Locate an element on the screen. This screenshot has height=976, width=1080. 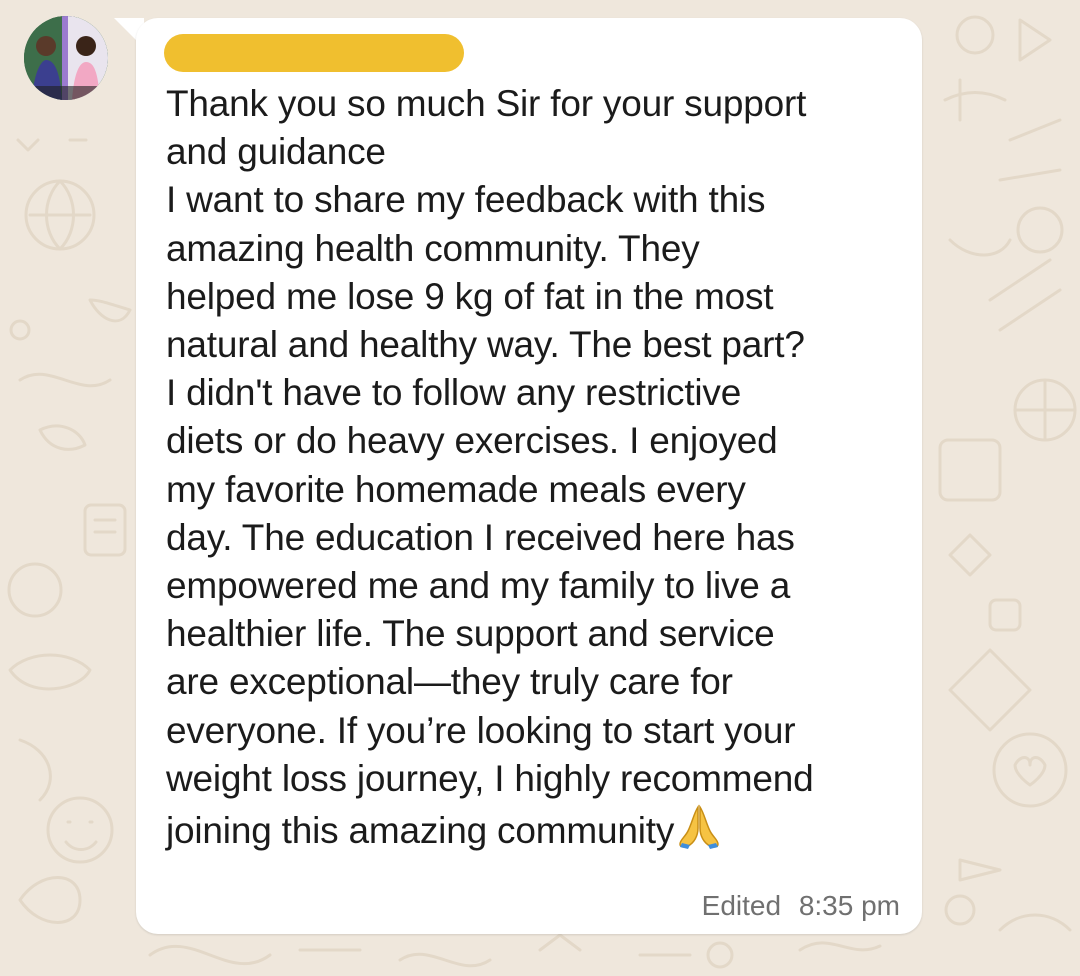
sender-avatar is located at coordinates (66, 58).